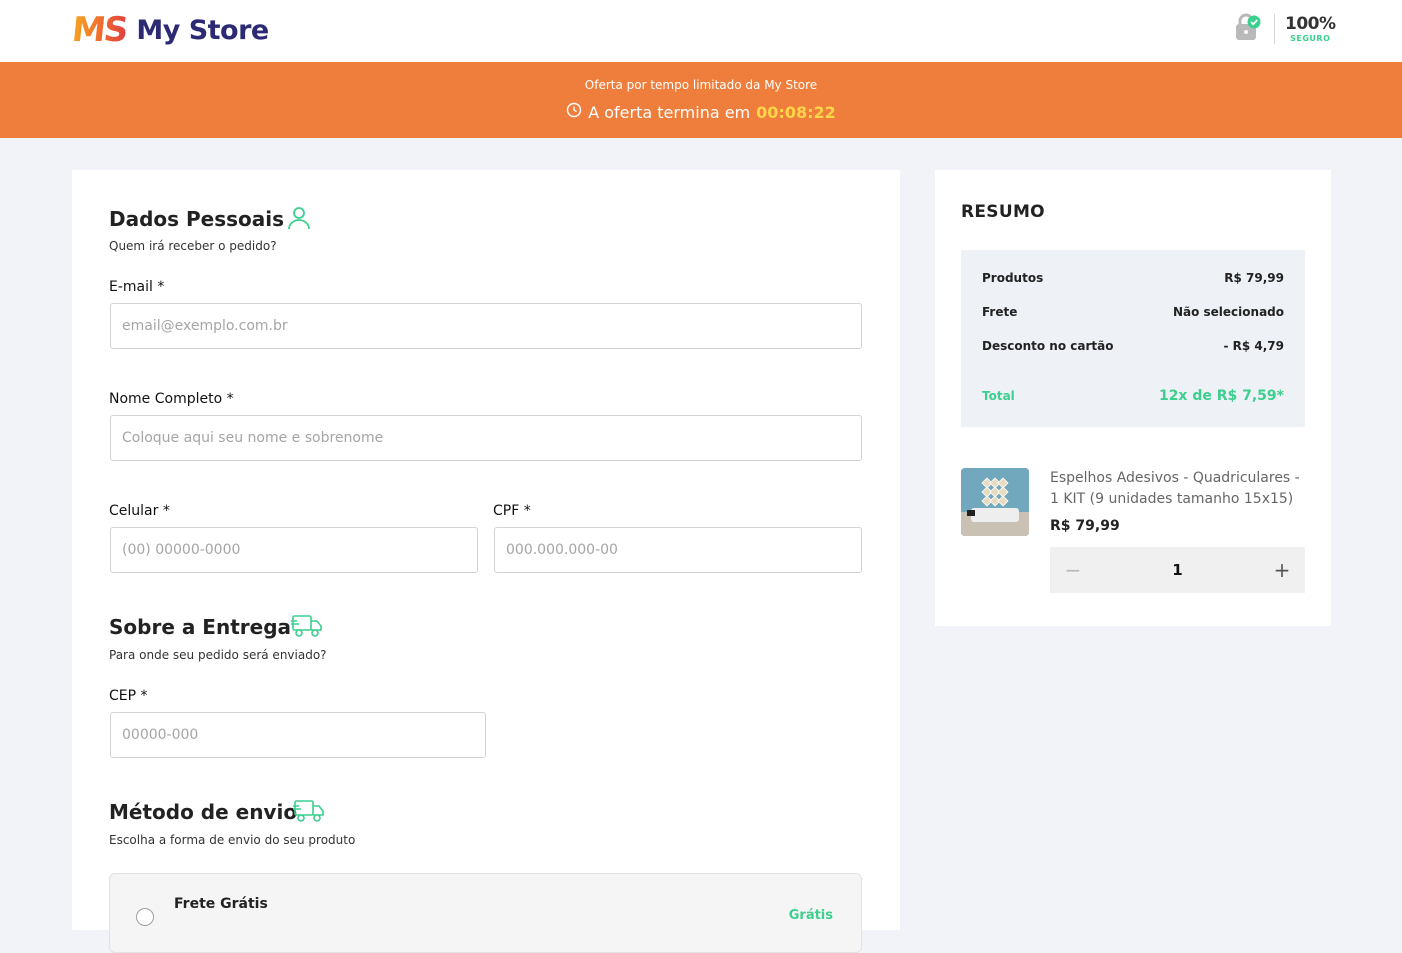 This screenshot has height=953, width=1402. Describe the element at coordinates (202, 30) in the screenshot. I see `store-name: My Store` at that location.